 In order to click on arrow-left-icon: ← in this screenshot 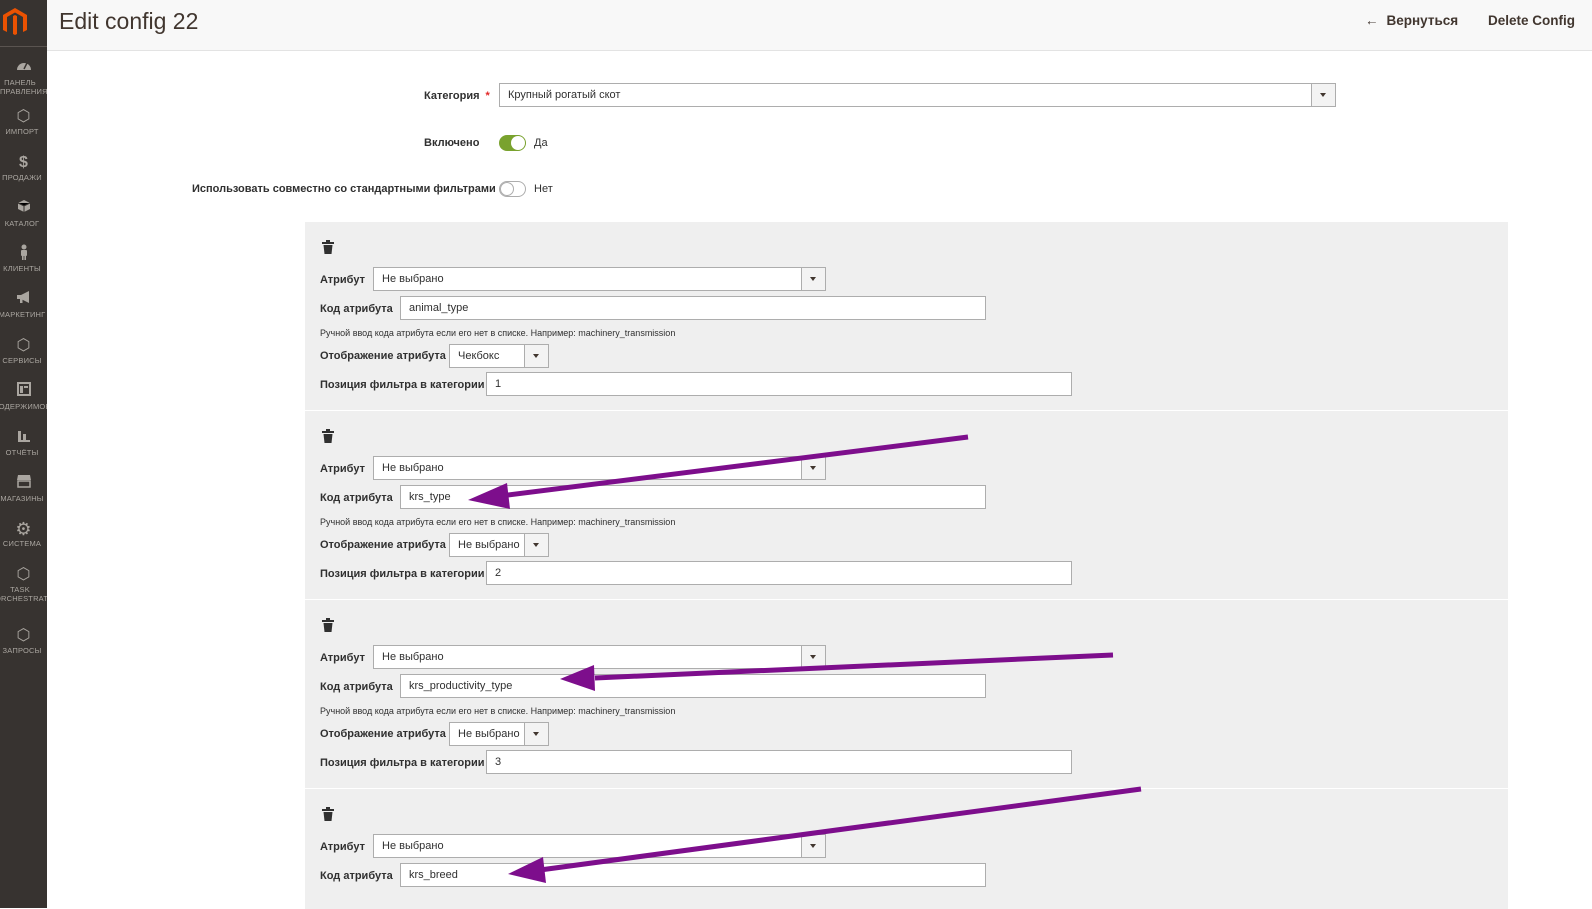, I will do `click(1372, 20)`.